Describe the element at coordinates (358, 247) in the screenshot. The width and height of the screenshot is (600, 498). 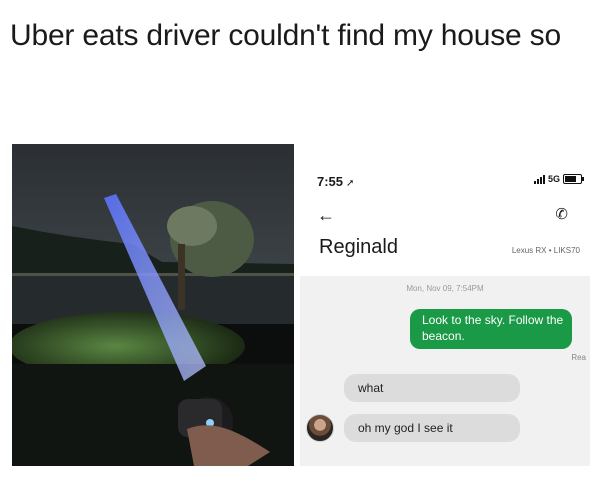
I see `contact-name: Reginald` at that location.